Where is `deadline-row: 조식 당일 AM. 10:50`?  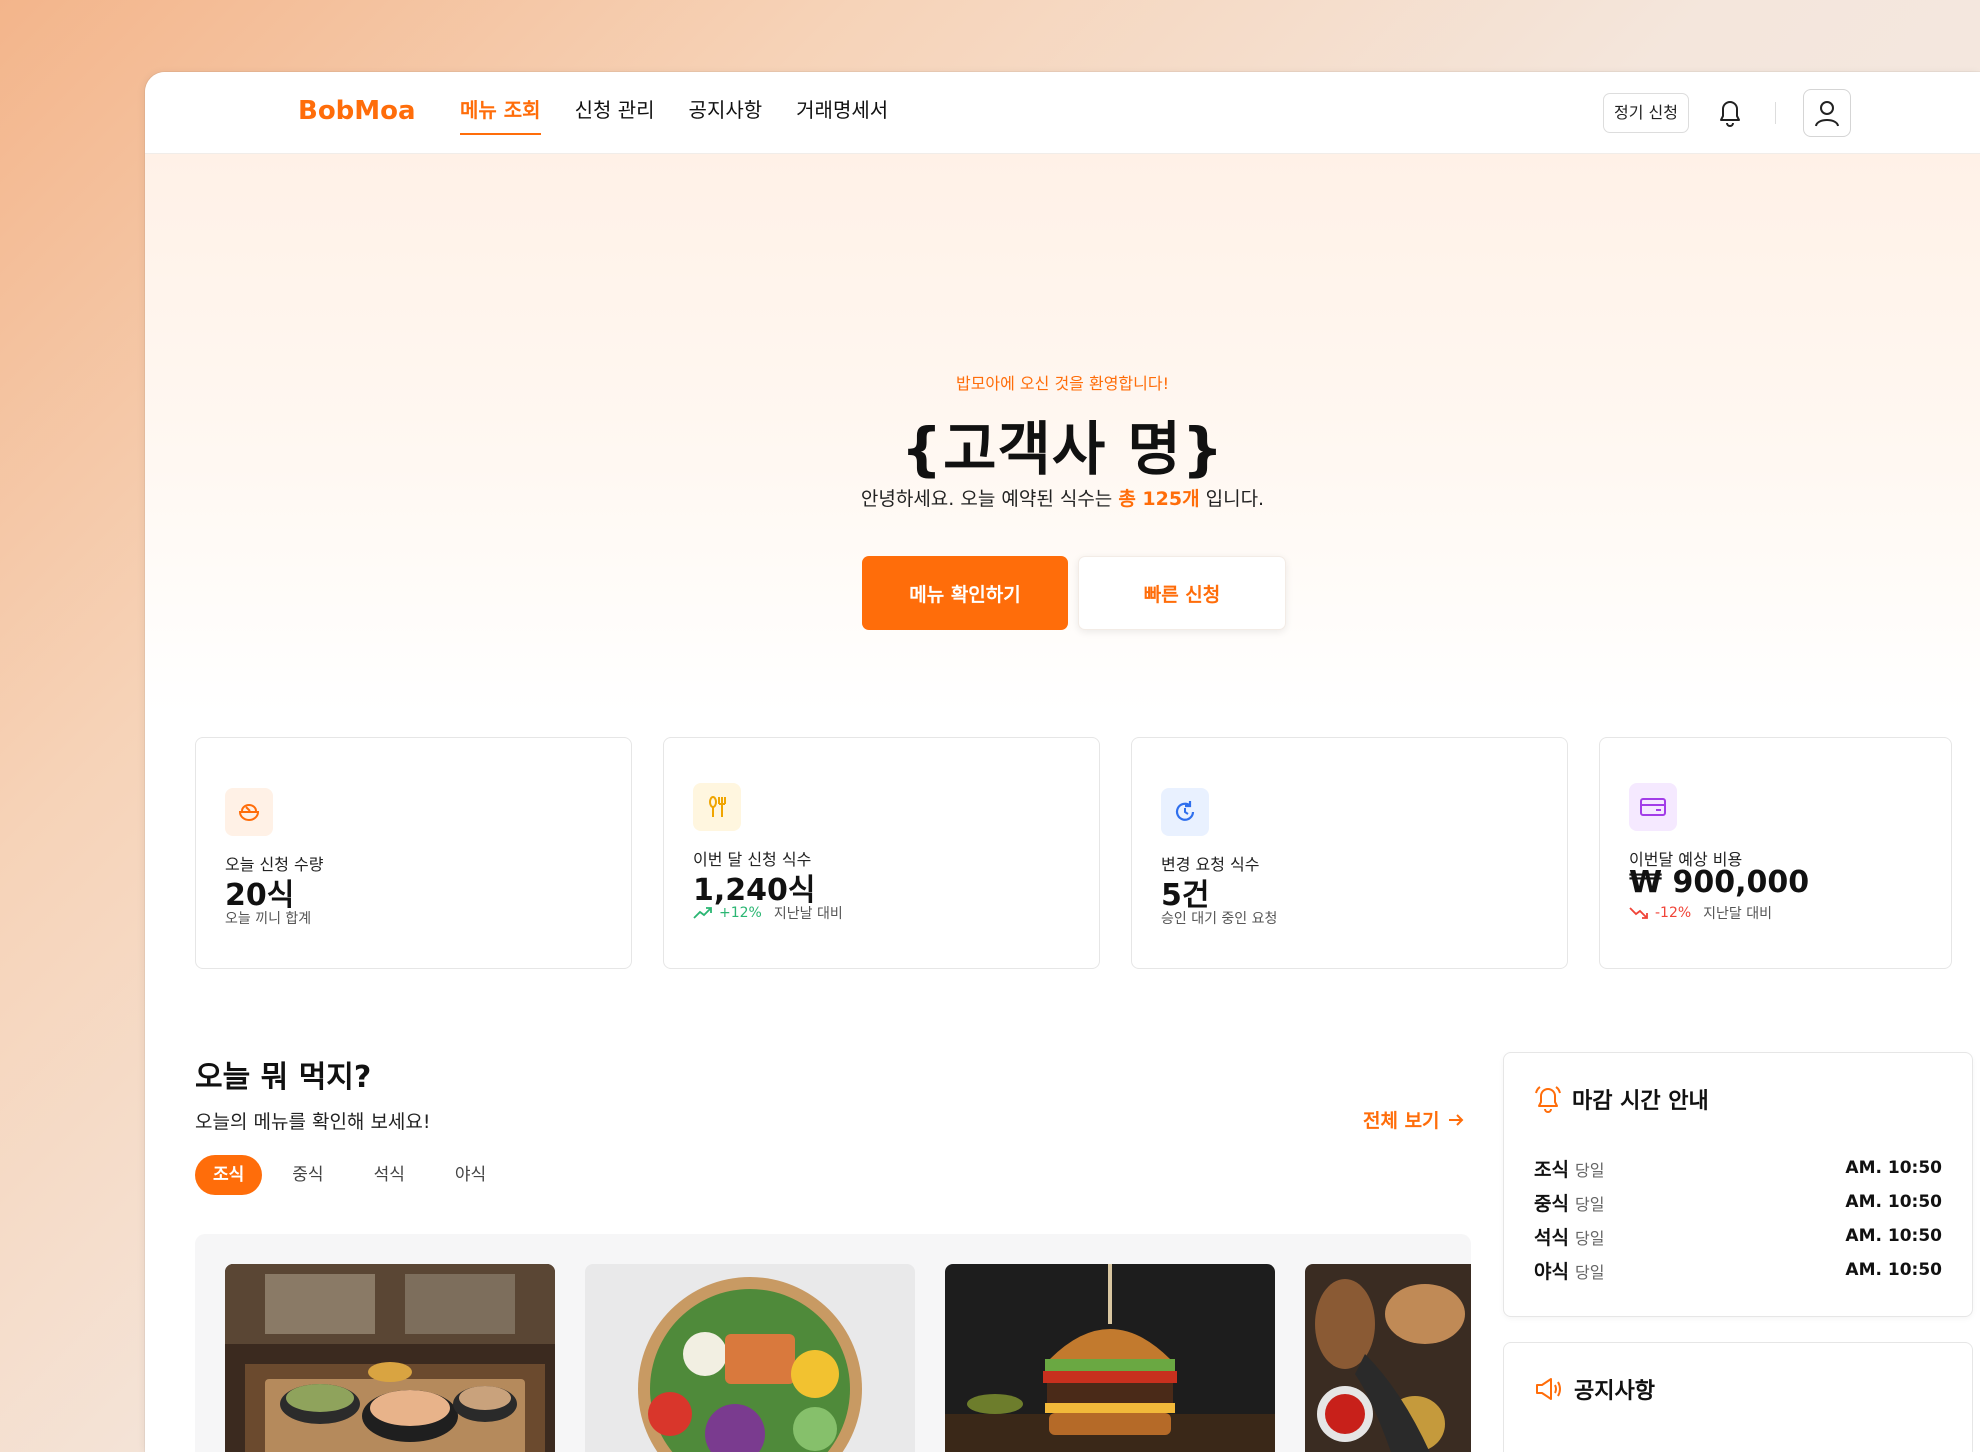
deadline-row: 조식 당일 AM. 10:50 is located at coordinates (1738, 1168).